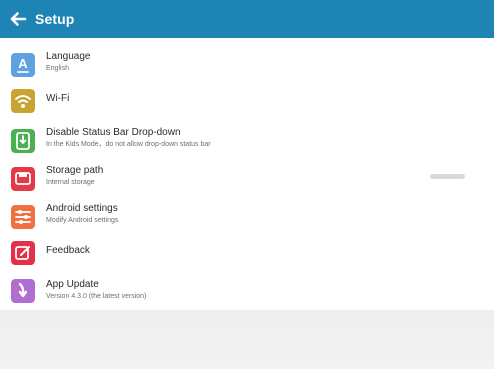 This screenshot has height=369, width=494. What do you see at coordinates (18, 19) in the screenshot?
I see `back-arrow-icon` at bounding box center [18, 19].